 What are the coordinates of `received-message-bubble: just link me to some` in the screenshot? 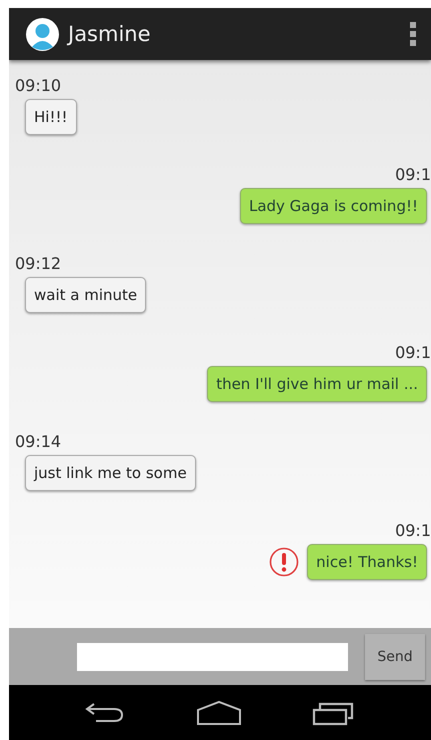 It's located at (110, 473).